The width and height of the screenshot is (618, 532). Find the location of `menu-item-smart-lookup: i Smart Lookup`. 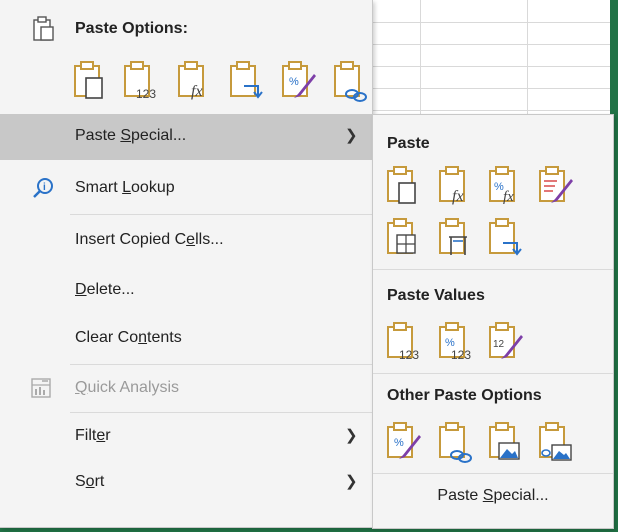

menu-item-smart-lookup: i Smart Lookup is located at coordinates (186, 189).